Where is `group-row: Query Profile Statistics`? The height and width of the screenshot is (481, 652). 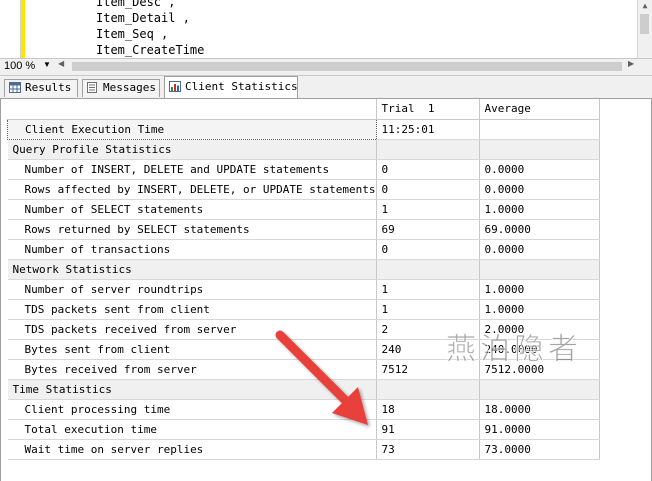 group-row: Query Profile Statistics is located at coordinates (303, 149).